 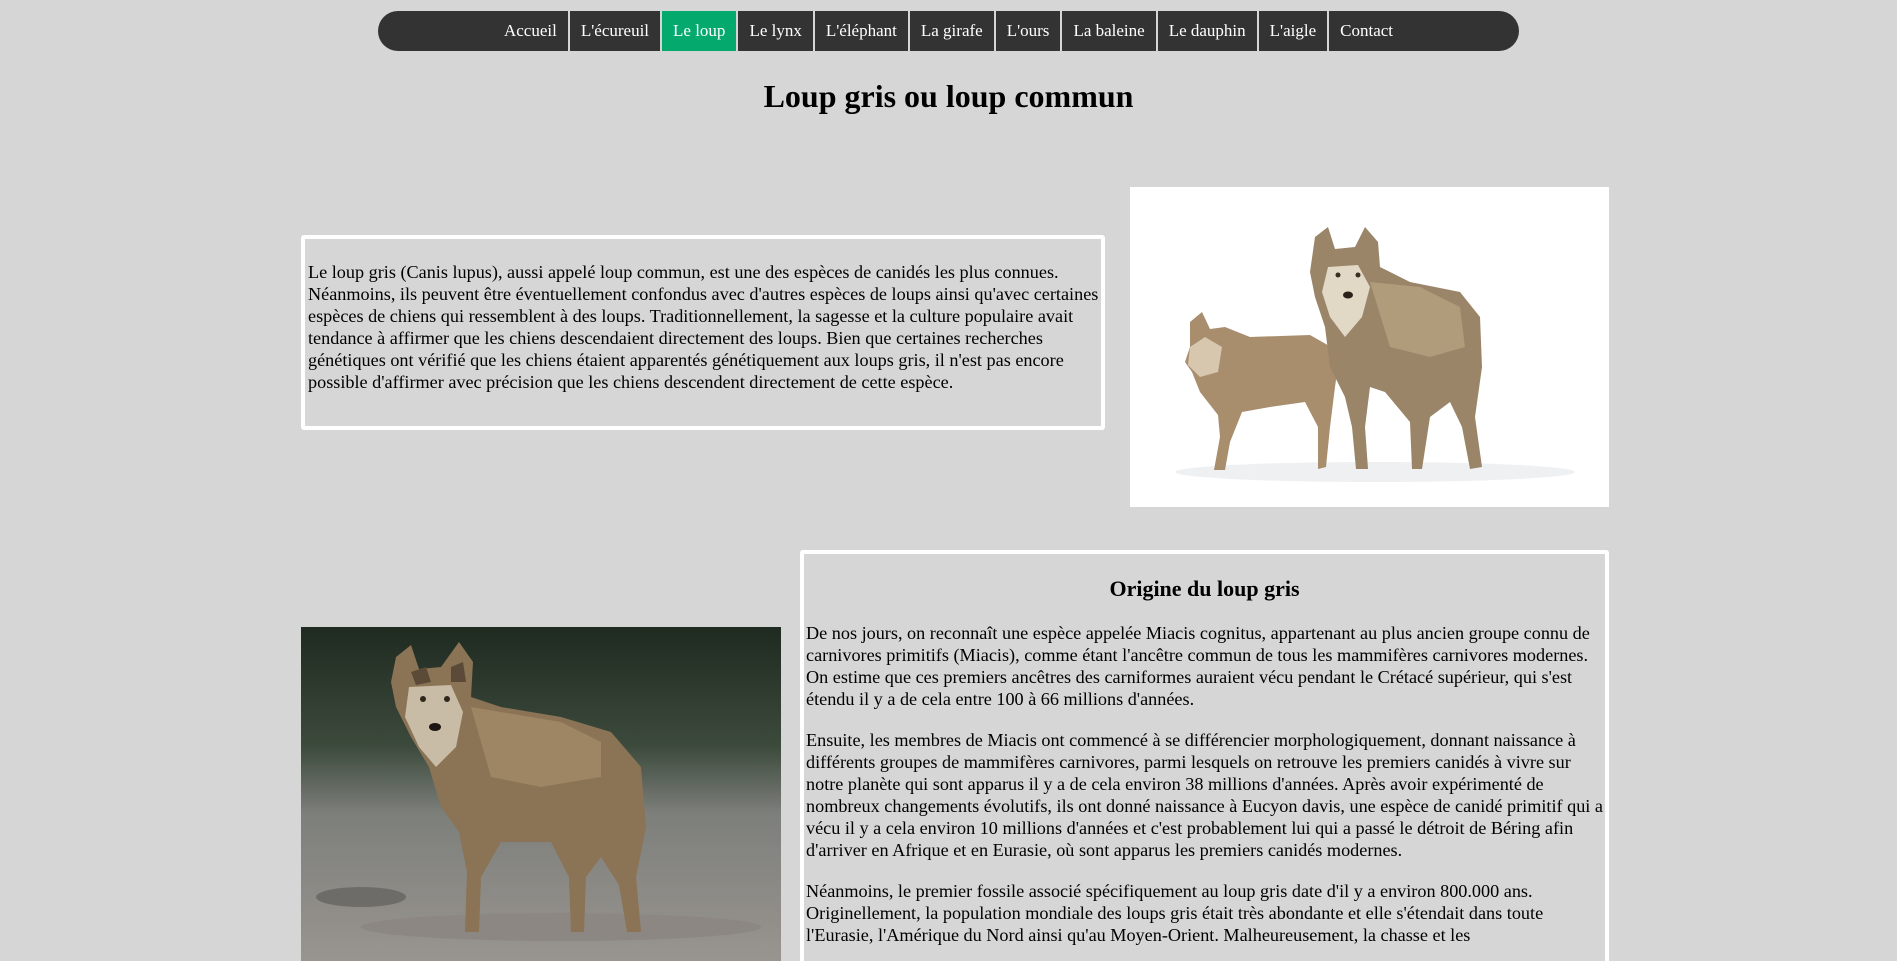 I want to click on standing-wolf-illustration, so click(x=541, y=794).